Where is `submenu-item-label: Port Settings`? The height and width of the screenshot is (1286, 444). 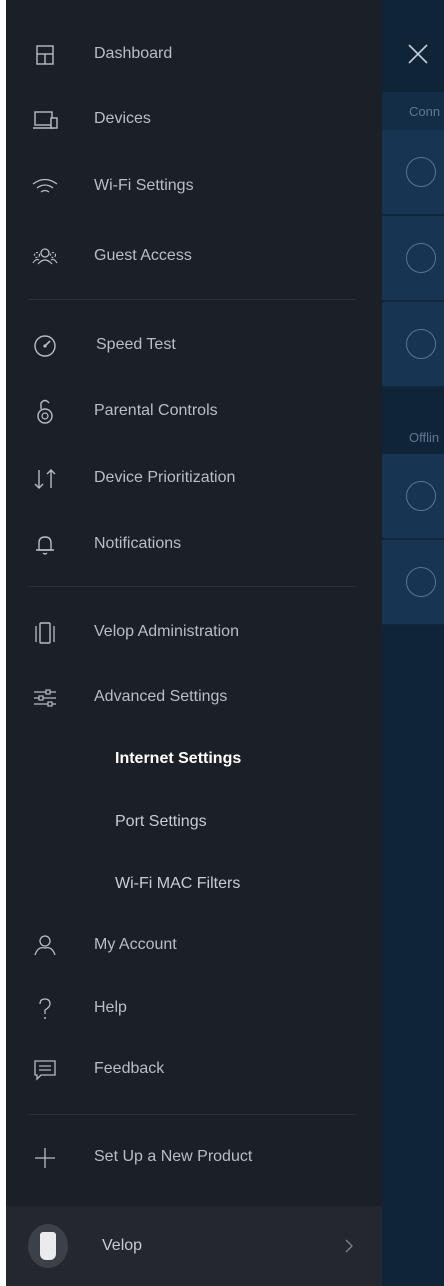
submenu-item-label: Port Settings is located at coordinates (161, 821).